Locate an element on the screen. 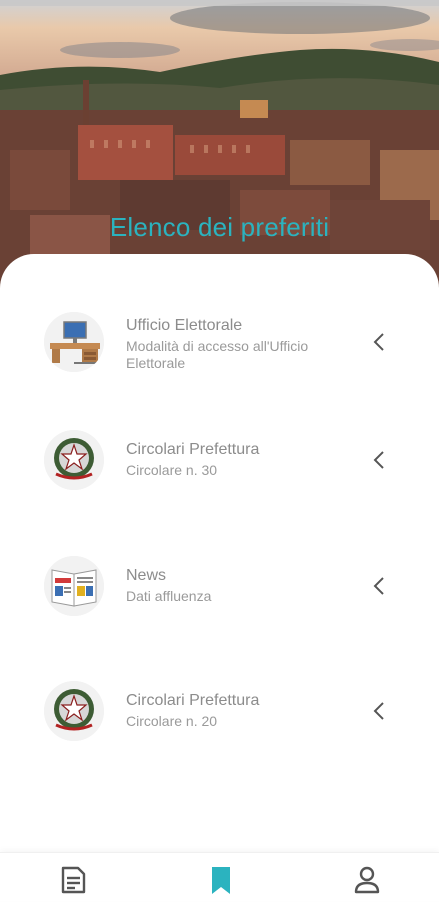  office-desk-icon is located at coordinates (74, 342).